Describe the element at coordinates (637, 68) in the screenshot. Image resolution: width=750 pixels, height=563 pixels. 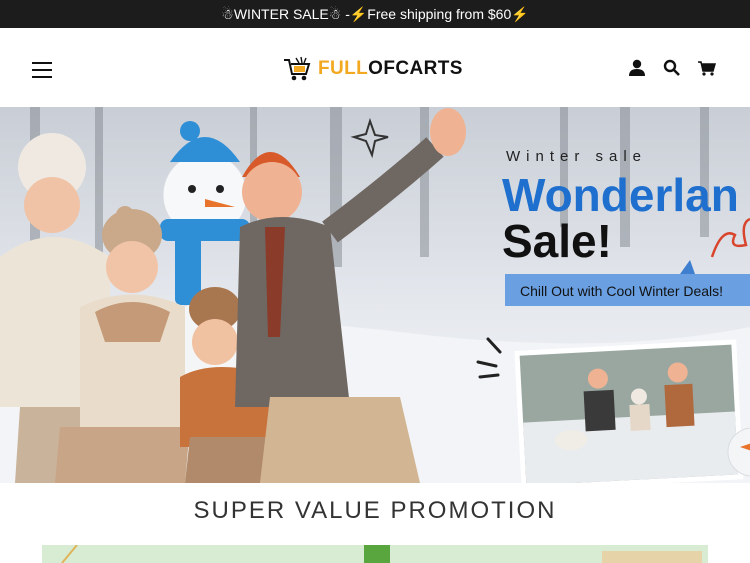
I see `account-icon` at that location.